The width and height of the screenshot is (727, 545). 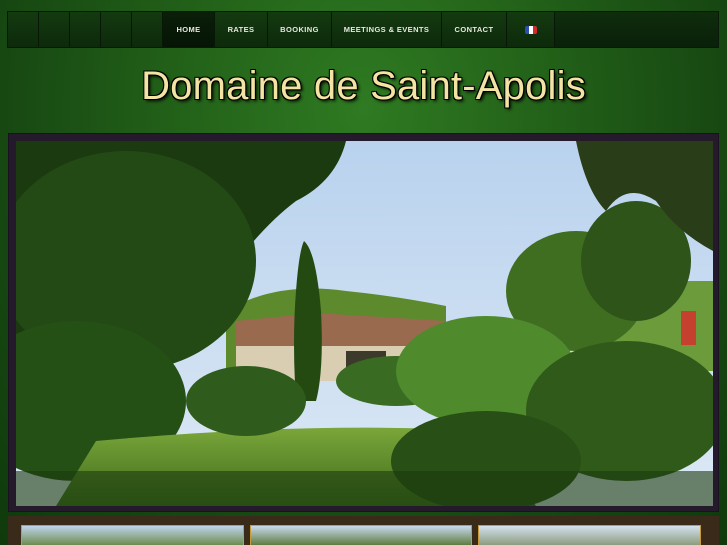 I want to click on nav-item-label: BOOKING, so click(x=299, y=29).